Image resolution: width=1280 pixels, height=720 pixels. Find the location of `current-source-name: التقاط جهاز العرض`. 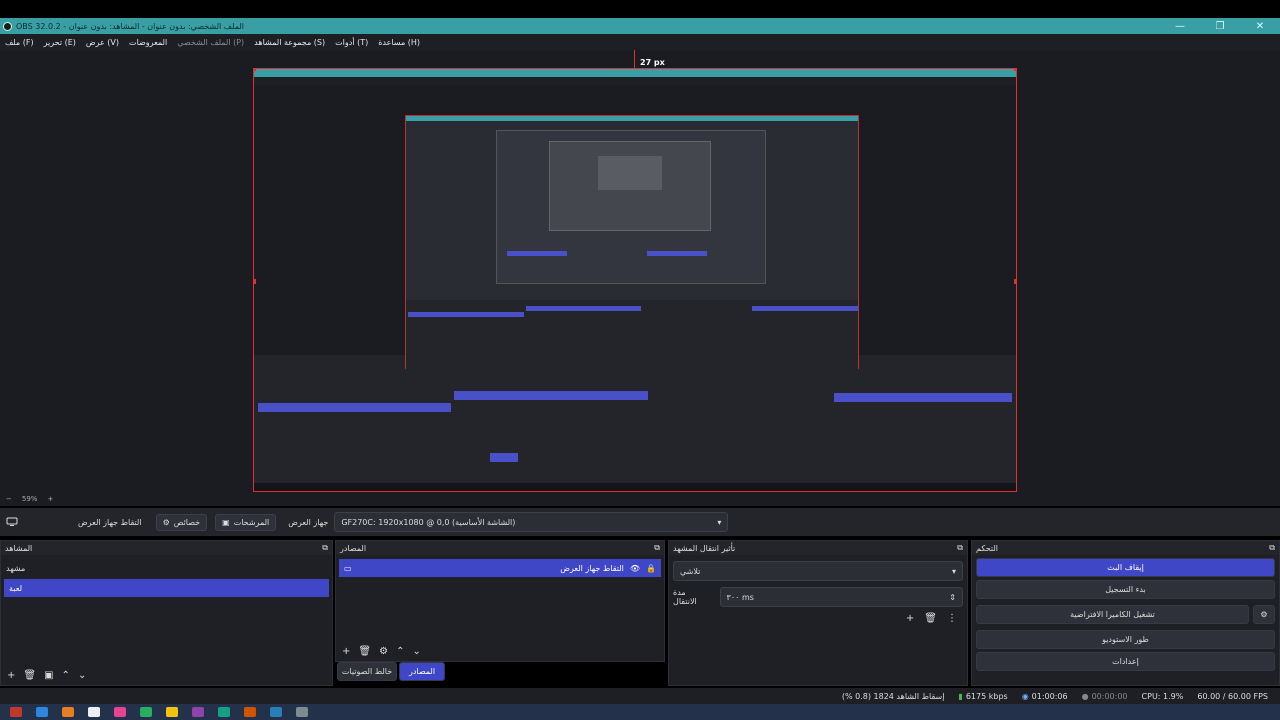

current-source-name: التقاط جهاز العرض is located at coordinates (110, 522).